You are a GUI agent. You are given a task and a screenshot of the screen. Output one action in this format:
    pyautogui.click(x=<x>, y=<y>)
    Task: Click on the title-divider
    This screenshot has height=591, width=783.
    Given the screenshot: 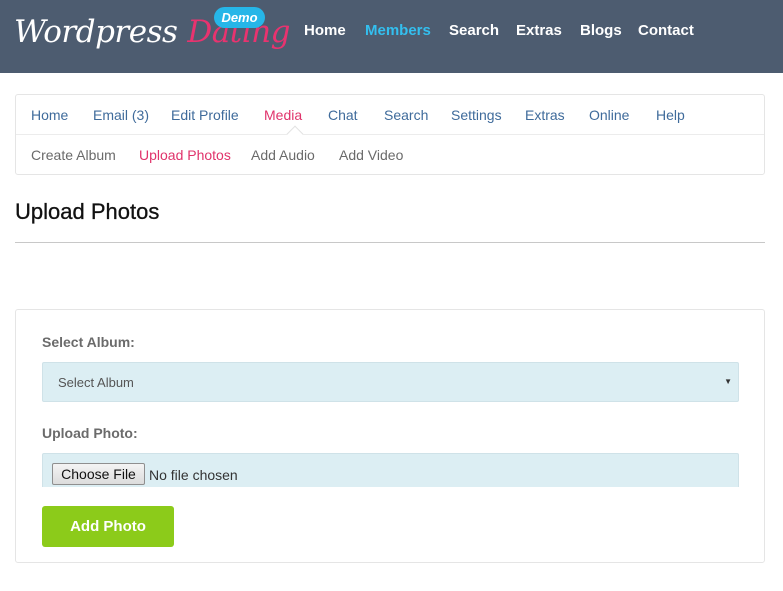 What is the action you would take?
    pyautogui.click(x=390, y=242)
    